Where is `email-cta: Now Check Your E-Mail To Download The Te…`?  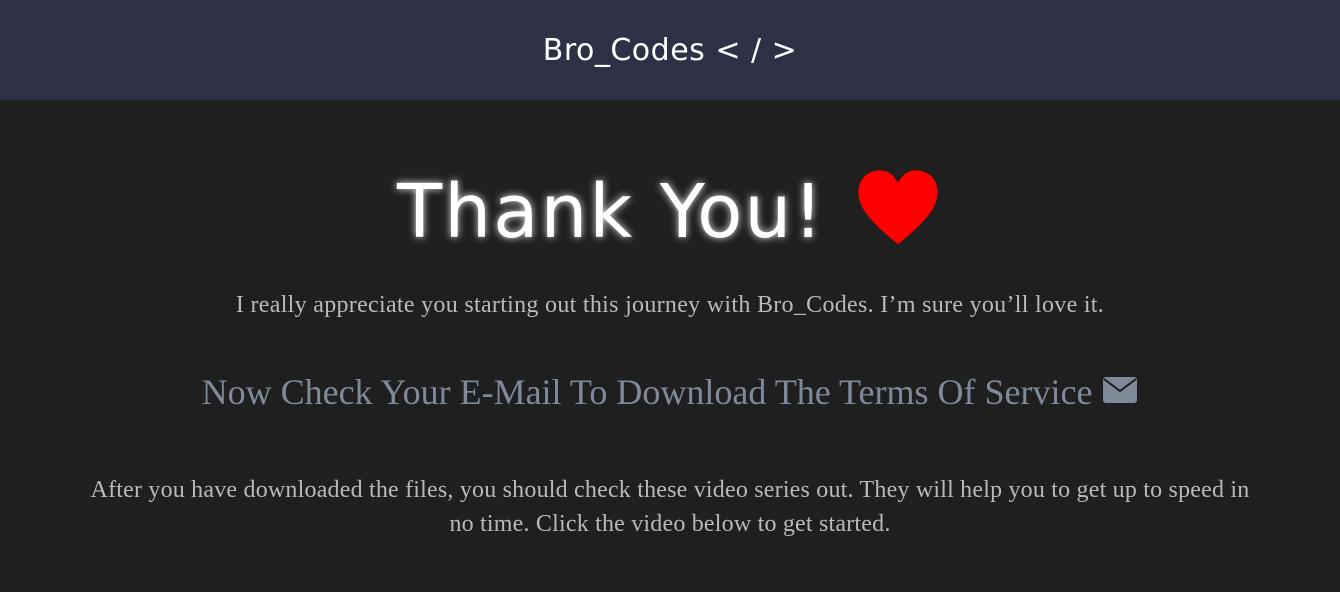 email-cta: Now Check Your E-Mail To Download The Te… is located at coordinates (670, 392).